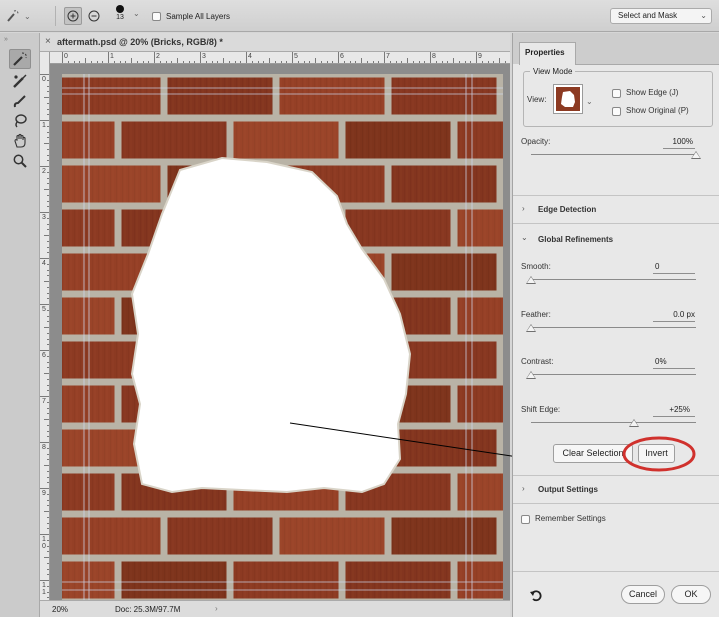  Describe the element at coordinates (567, 209) in the screenshot. I see `edge-detection-header: Edge Detection` at that location.